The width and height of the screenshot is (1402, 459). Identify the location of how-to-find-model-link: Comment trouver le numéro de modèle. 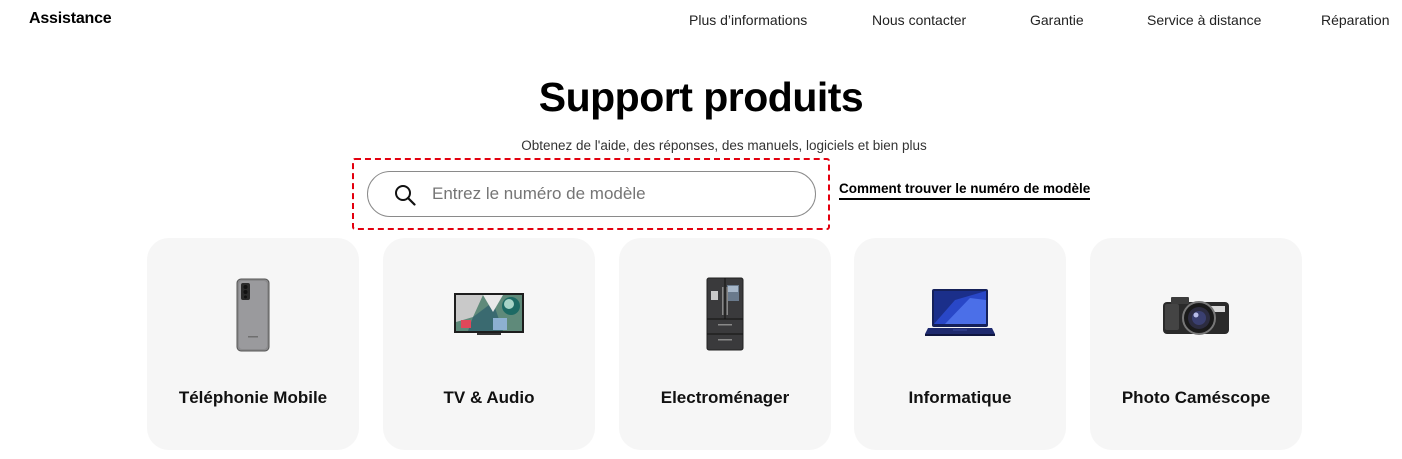
(965, 190).